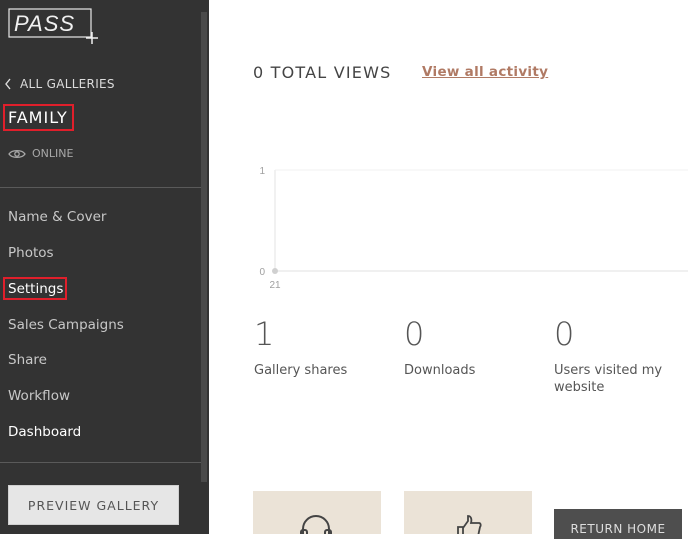 Image resolution: width=688 pixels, height=539 pixels. Describe the element at coordinates (275, 271) in the screenshot. I see `chart-data-point` at that location.